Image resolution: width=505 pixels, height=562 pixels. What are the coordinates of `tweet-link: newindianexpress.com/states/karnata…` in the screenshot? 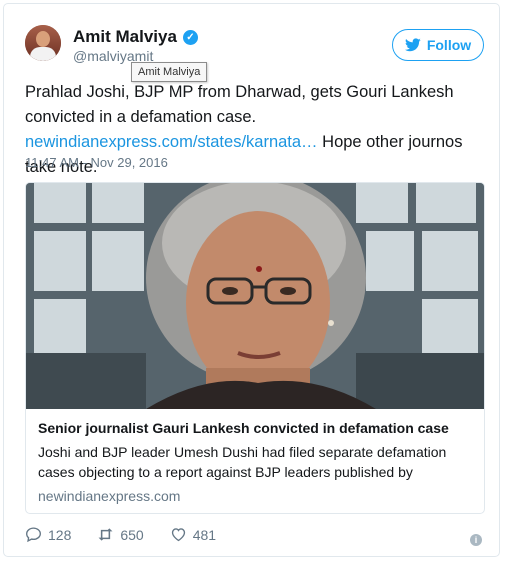 It's located at (171, 142).